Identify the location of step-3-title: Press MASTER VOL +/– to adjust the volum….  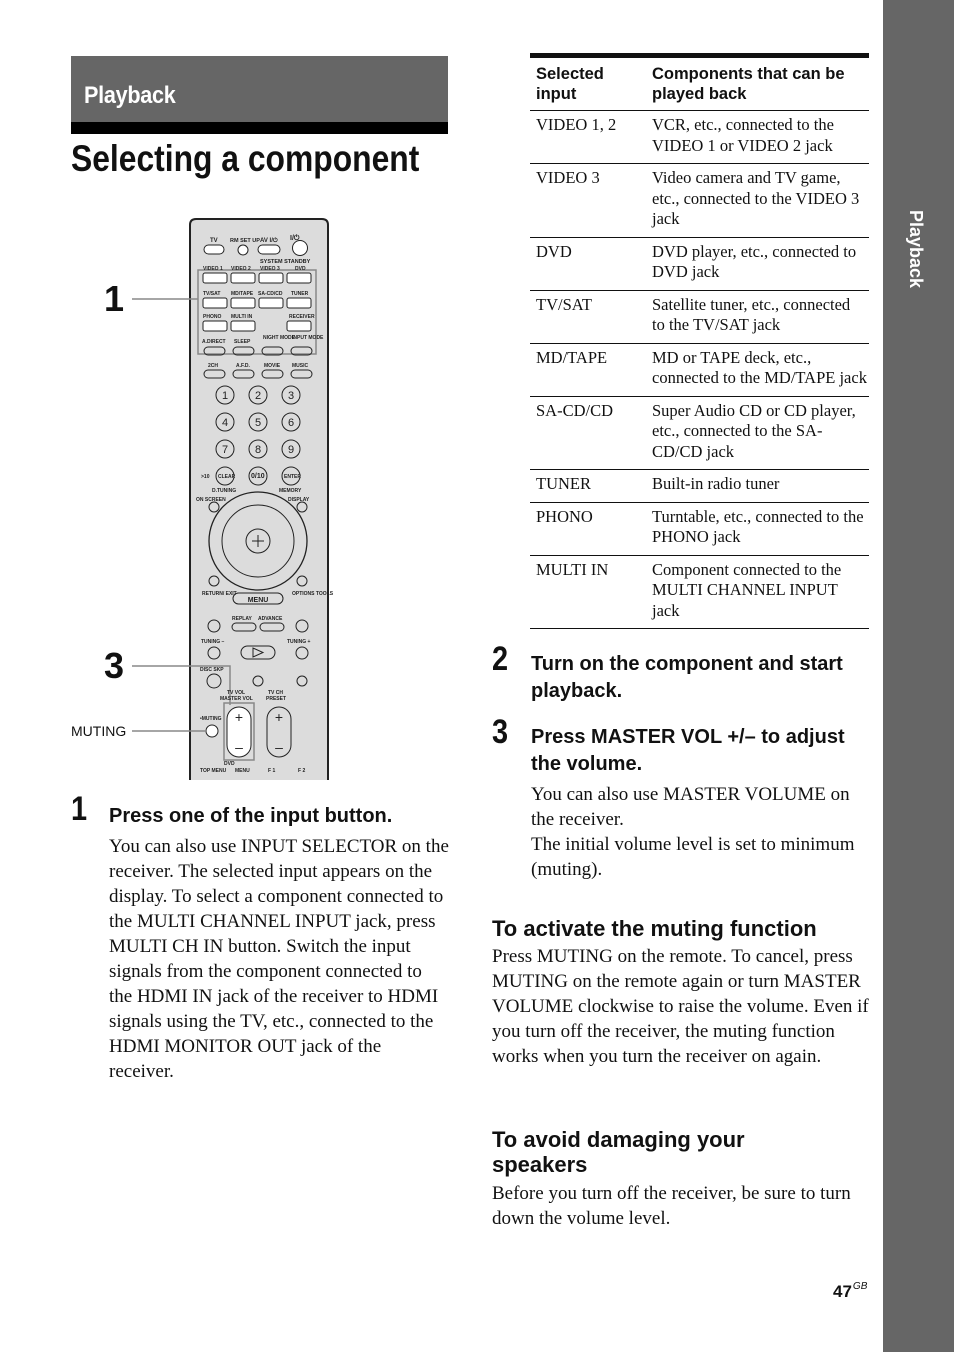
(688, 750).